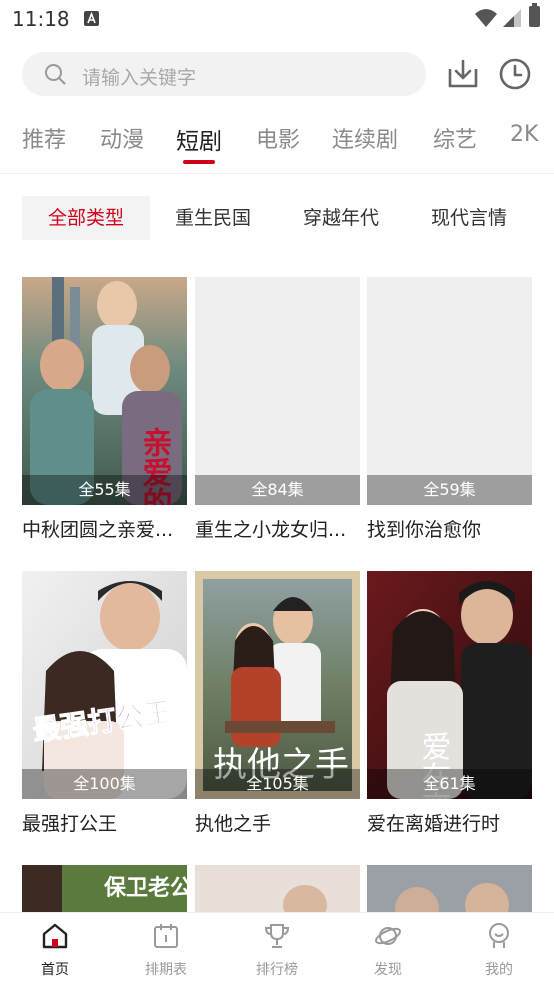  I want to click on signal-icon, so click(512, 18).